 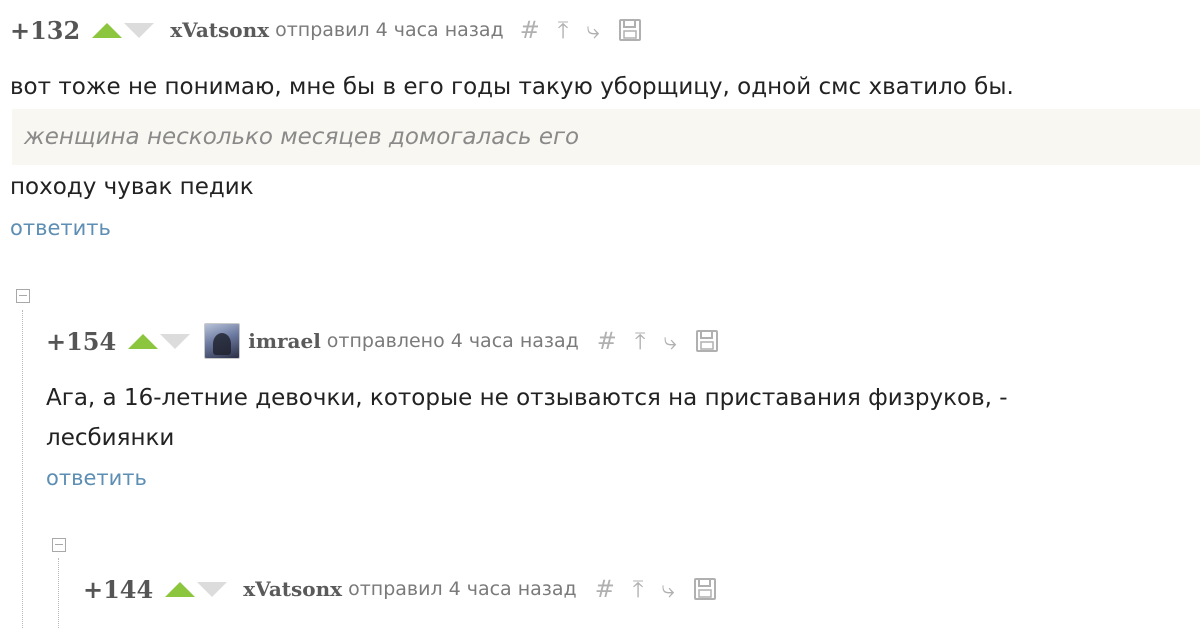 What do you see at coordinates (118, 589) in the screenshot?
I see `rating: +144` at bounding box center [118, 589].